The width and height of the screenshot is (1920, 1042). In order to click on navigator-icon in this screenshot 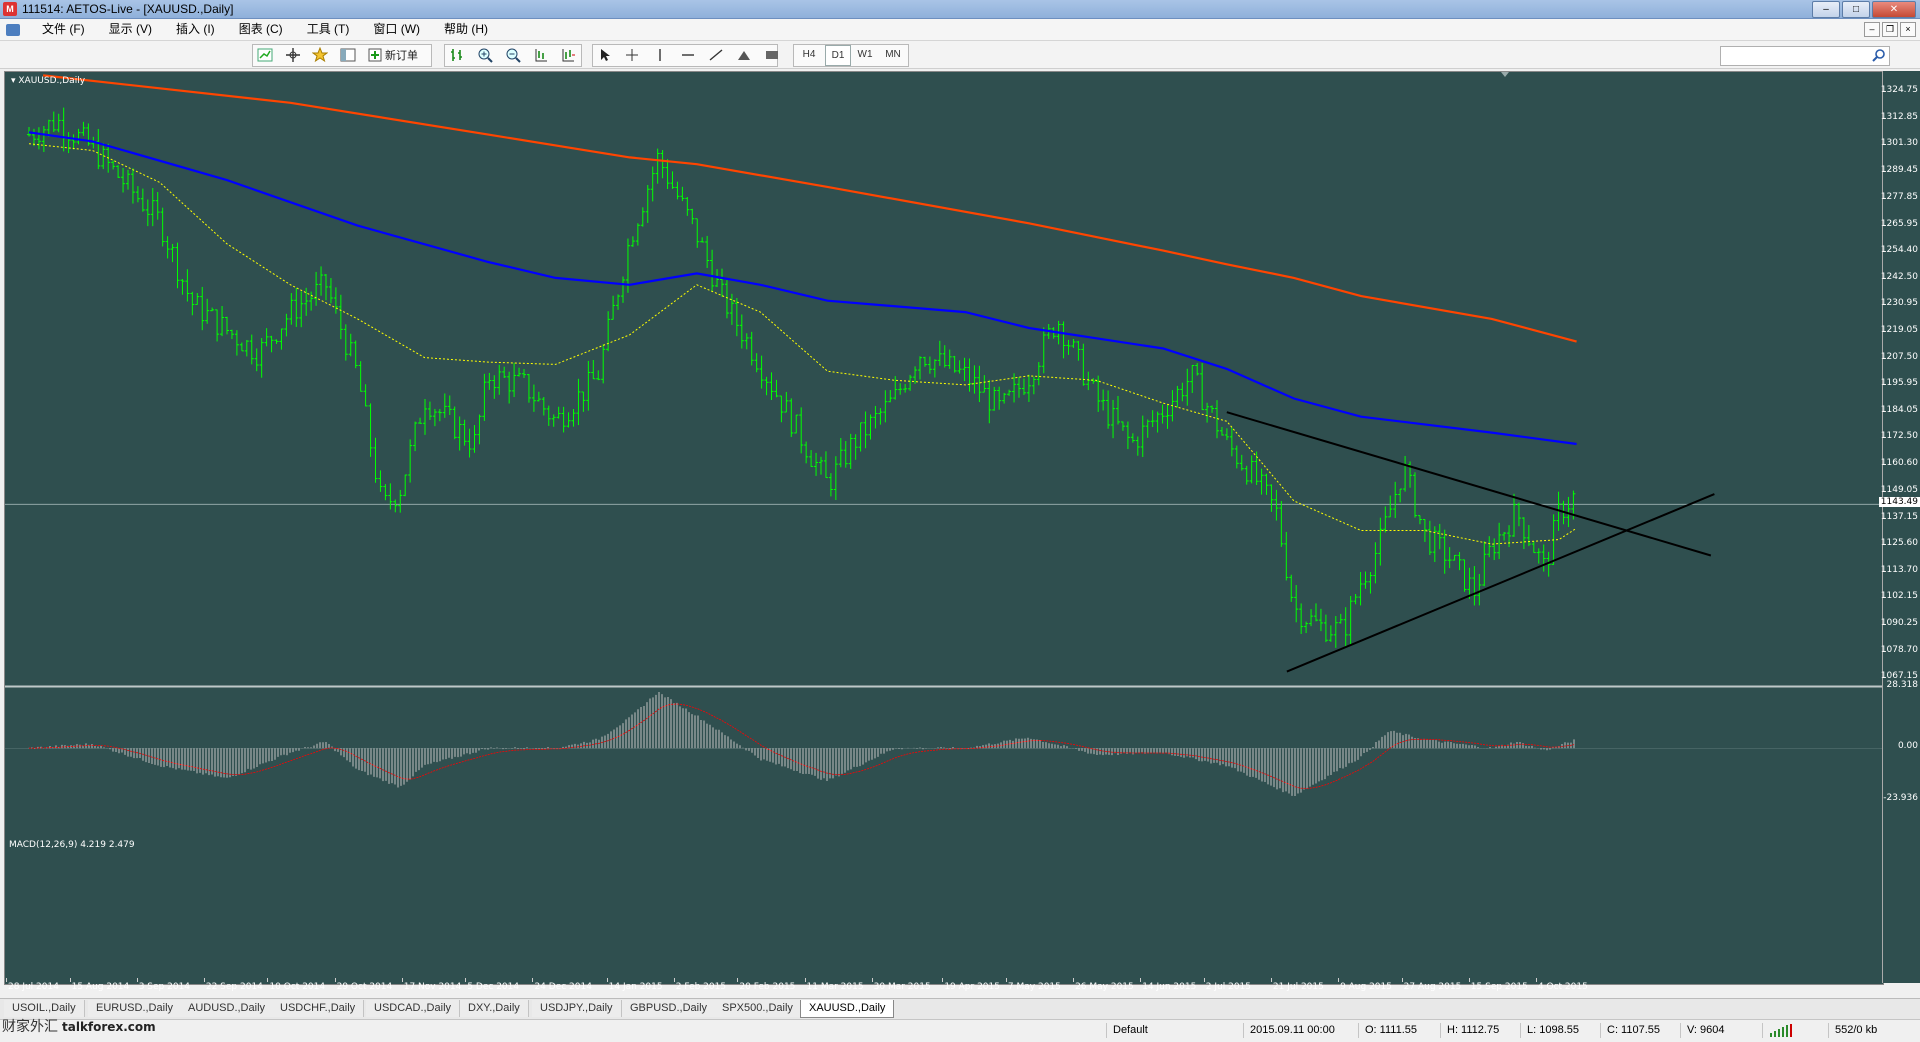, I will do `click(348, 54)`.